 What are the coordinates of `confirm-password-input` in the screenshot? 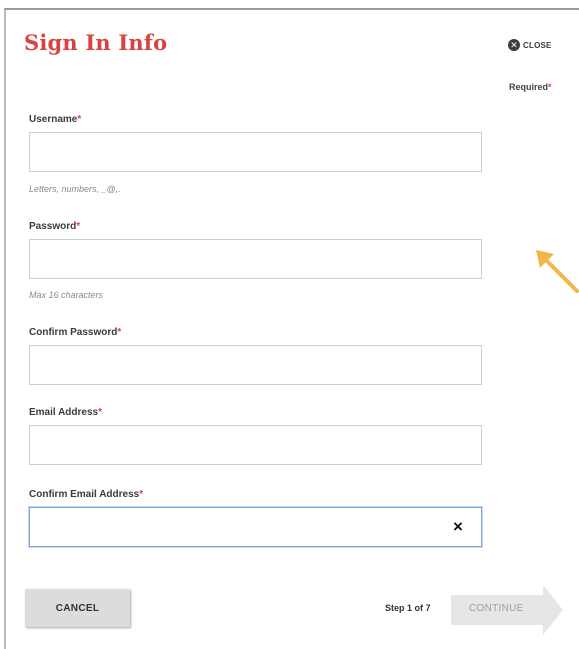 It's located at (255, 365).